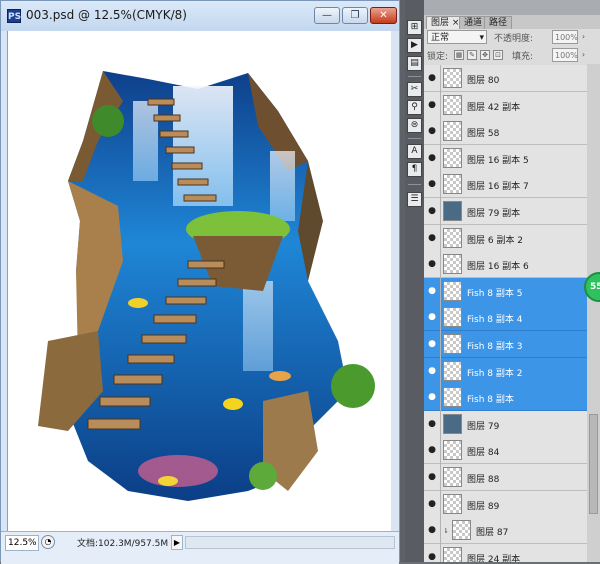  What do you see at coordinates (498, 55) in the screenshot?
I see `lock-all-icon: ⊡` at bounding box center [498, 55].